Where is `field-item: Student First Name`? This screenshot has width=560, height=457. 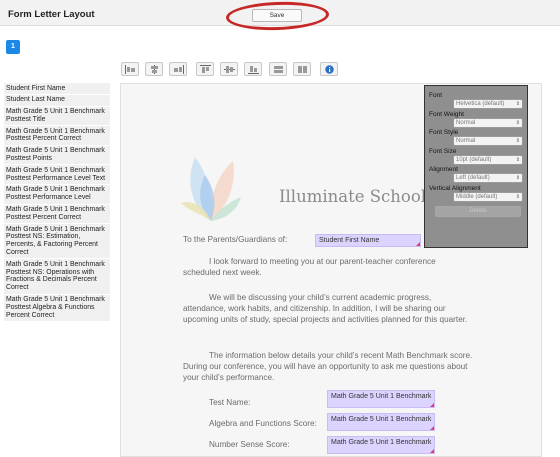 field-item: Student First Name is located at coordinates (57, 89).